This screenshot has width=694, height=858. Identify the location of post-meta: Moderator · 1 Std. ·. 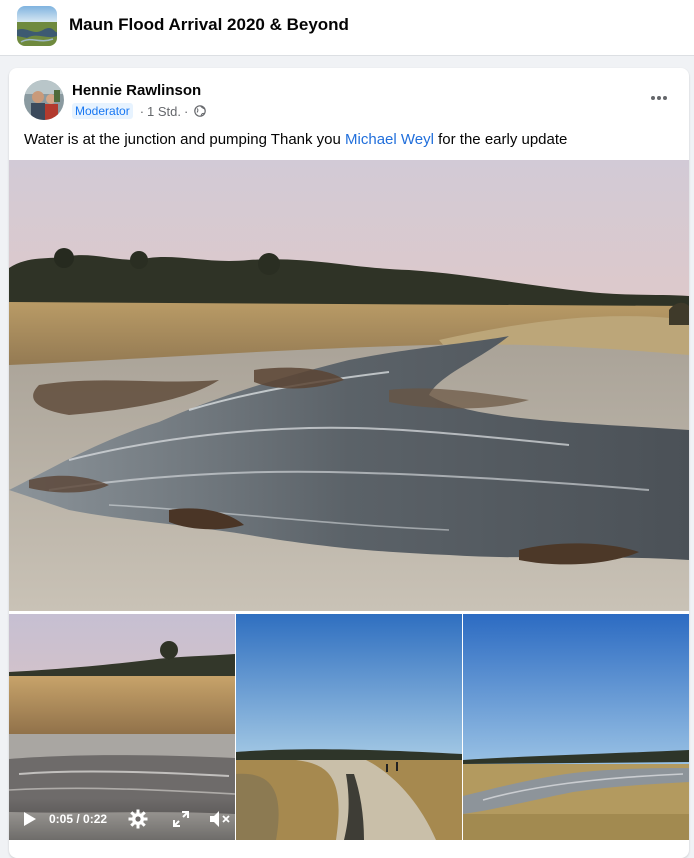
(139, 111).